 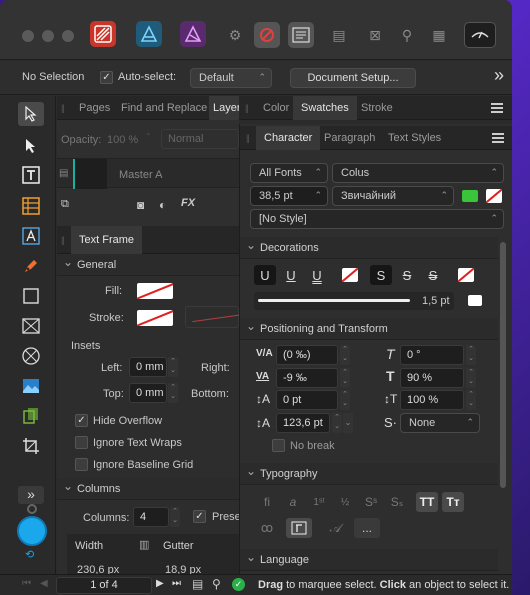 What do you see at coordinates (200, 139) in the screenshot?
I see `blend-mode-dropdown: Normal` at bounding box center [200, 139].